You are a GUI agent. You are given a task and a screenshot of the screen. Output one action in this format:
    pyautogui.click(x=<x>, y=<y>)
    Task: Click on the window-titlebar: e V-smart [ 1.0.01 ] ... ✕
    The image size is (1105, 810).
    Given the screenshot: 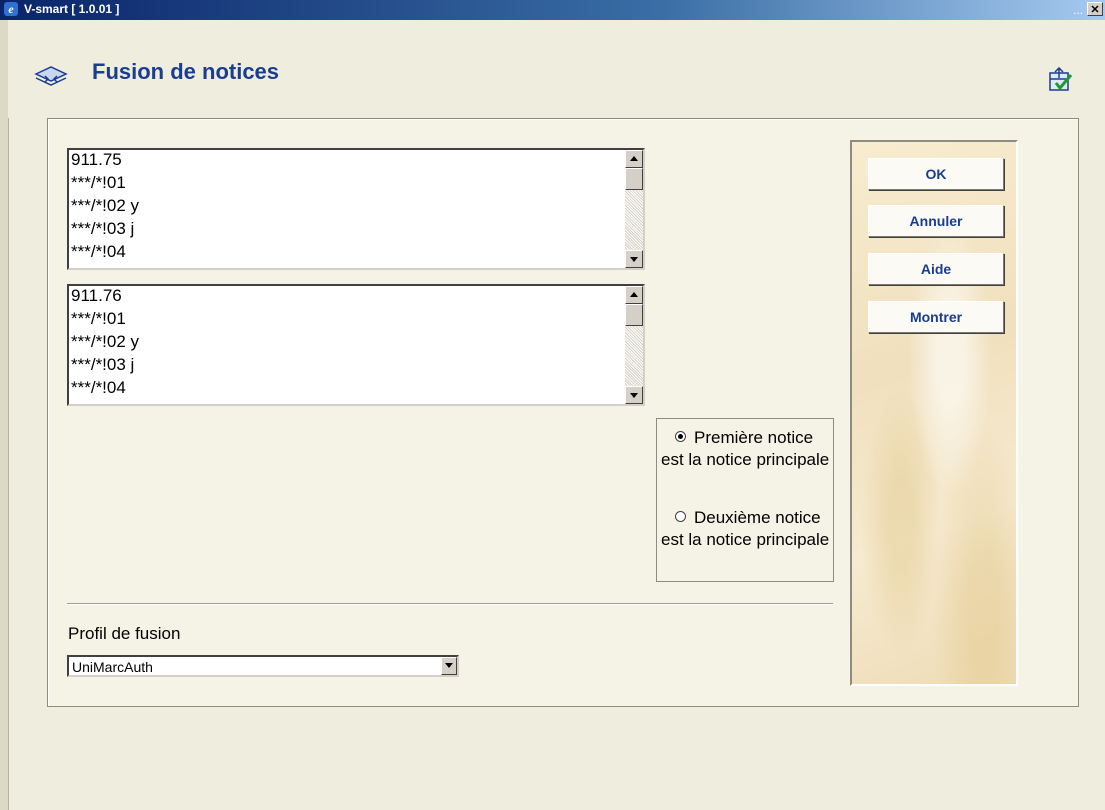 What is the action you would take?
    pyautogui.click(x=552, y=10)
    